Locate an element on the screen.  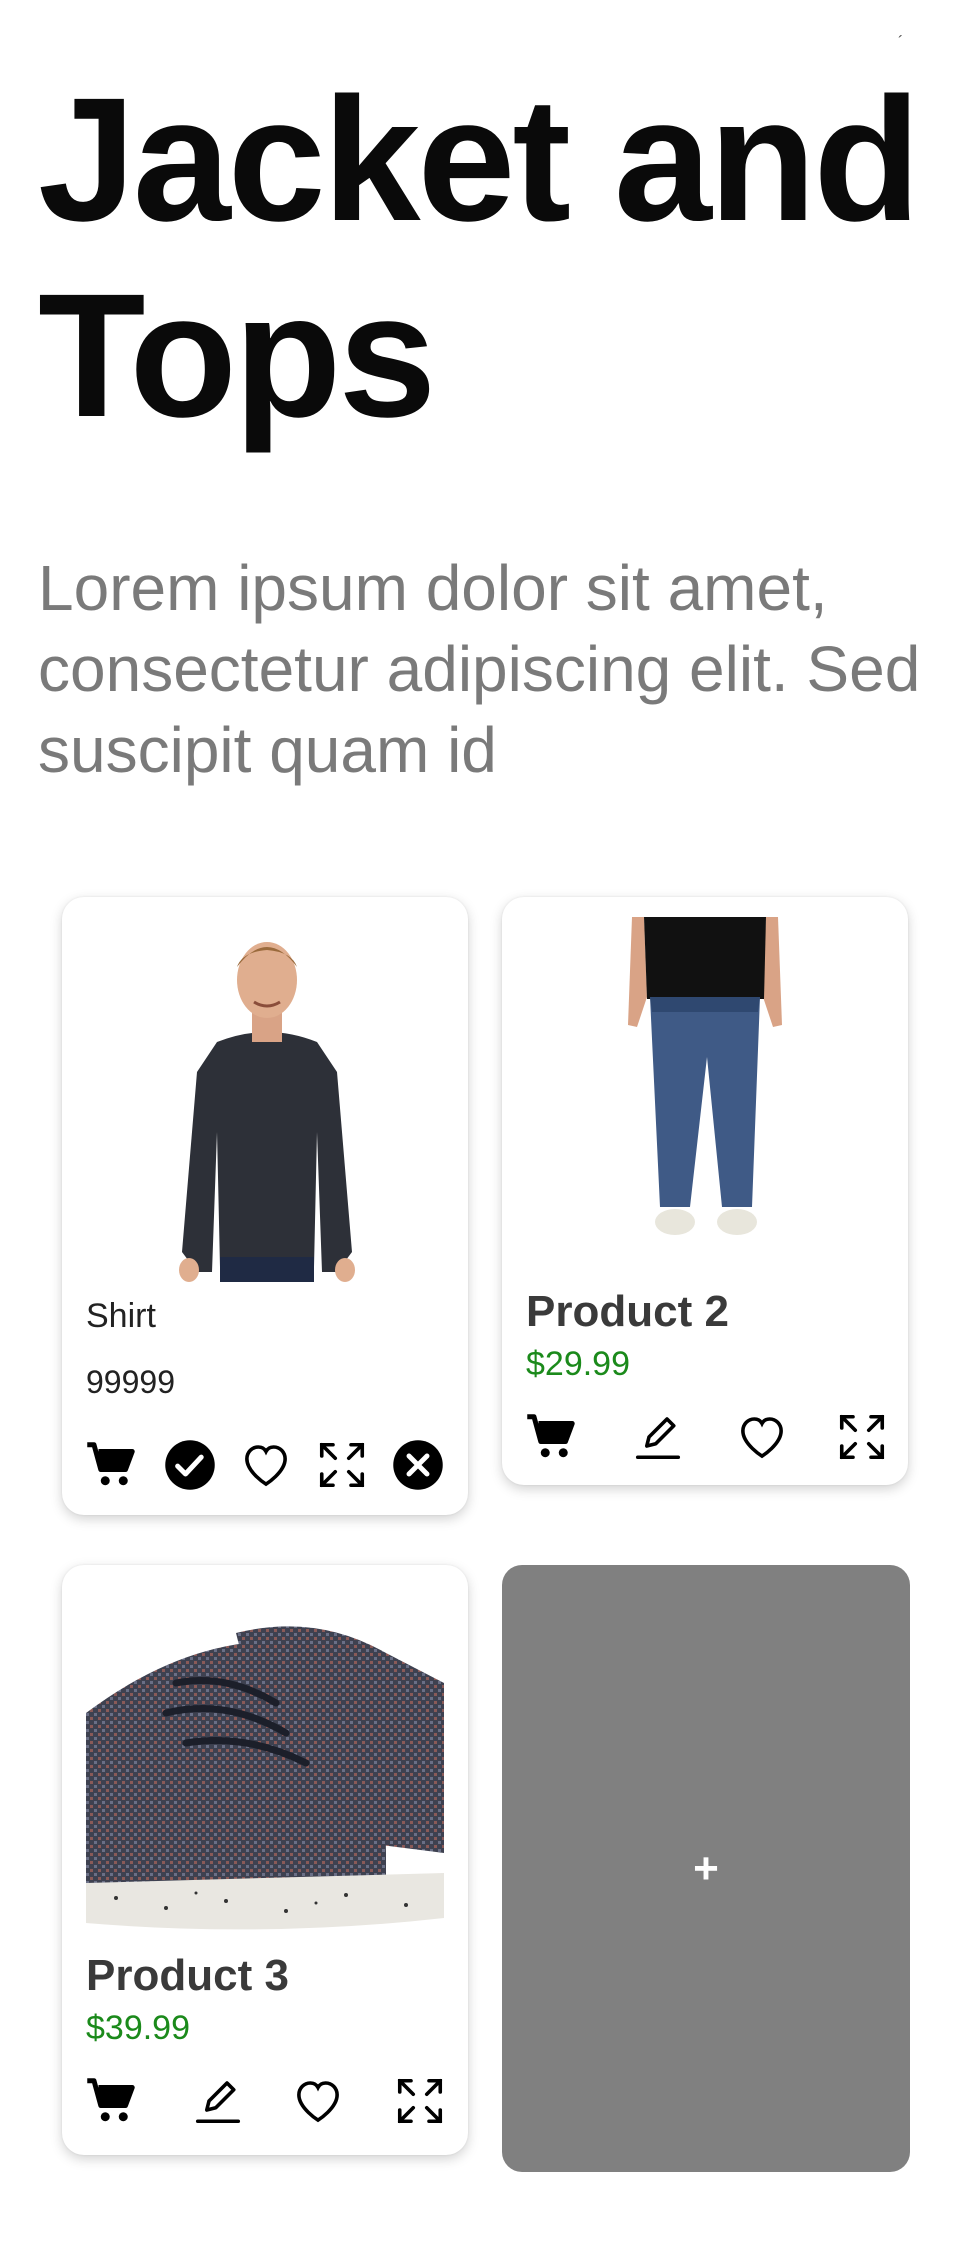
product-name: Shirt is located at coordinates (121, 1316).